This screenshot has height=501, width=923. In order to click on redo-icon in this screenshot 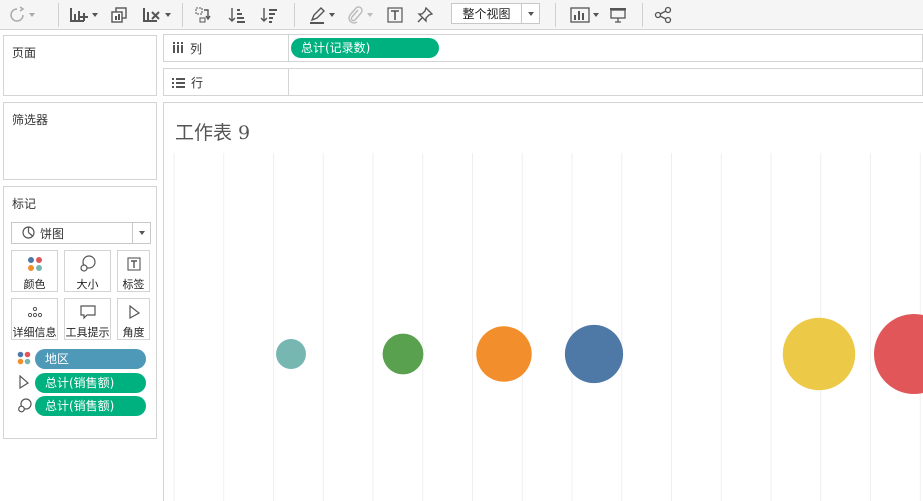, I will do `click(17, 15)`.